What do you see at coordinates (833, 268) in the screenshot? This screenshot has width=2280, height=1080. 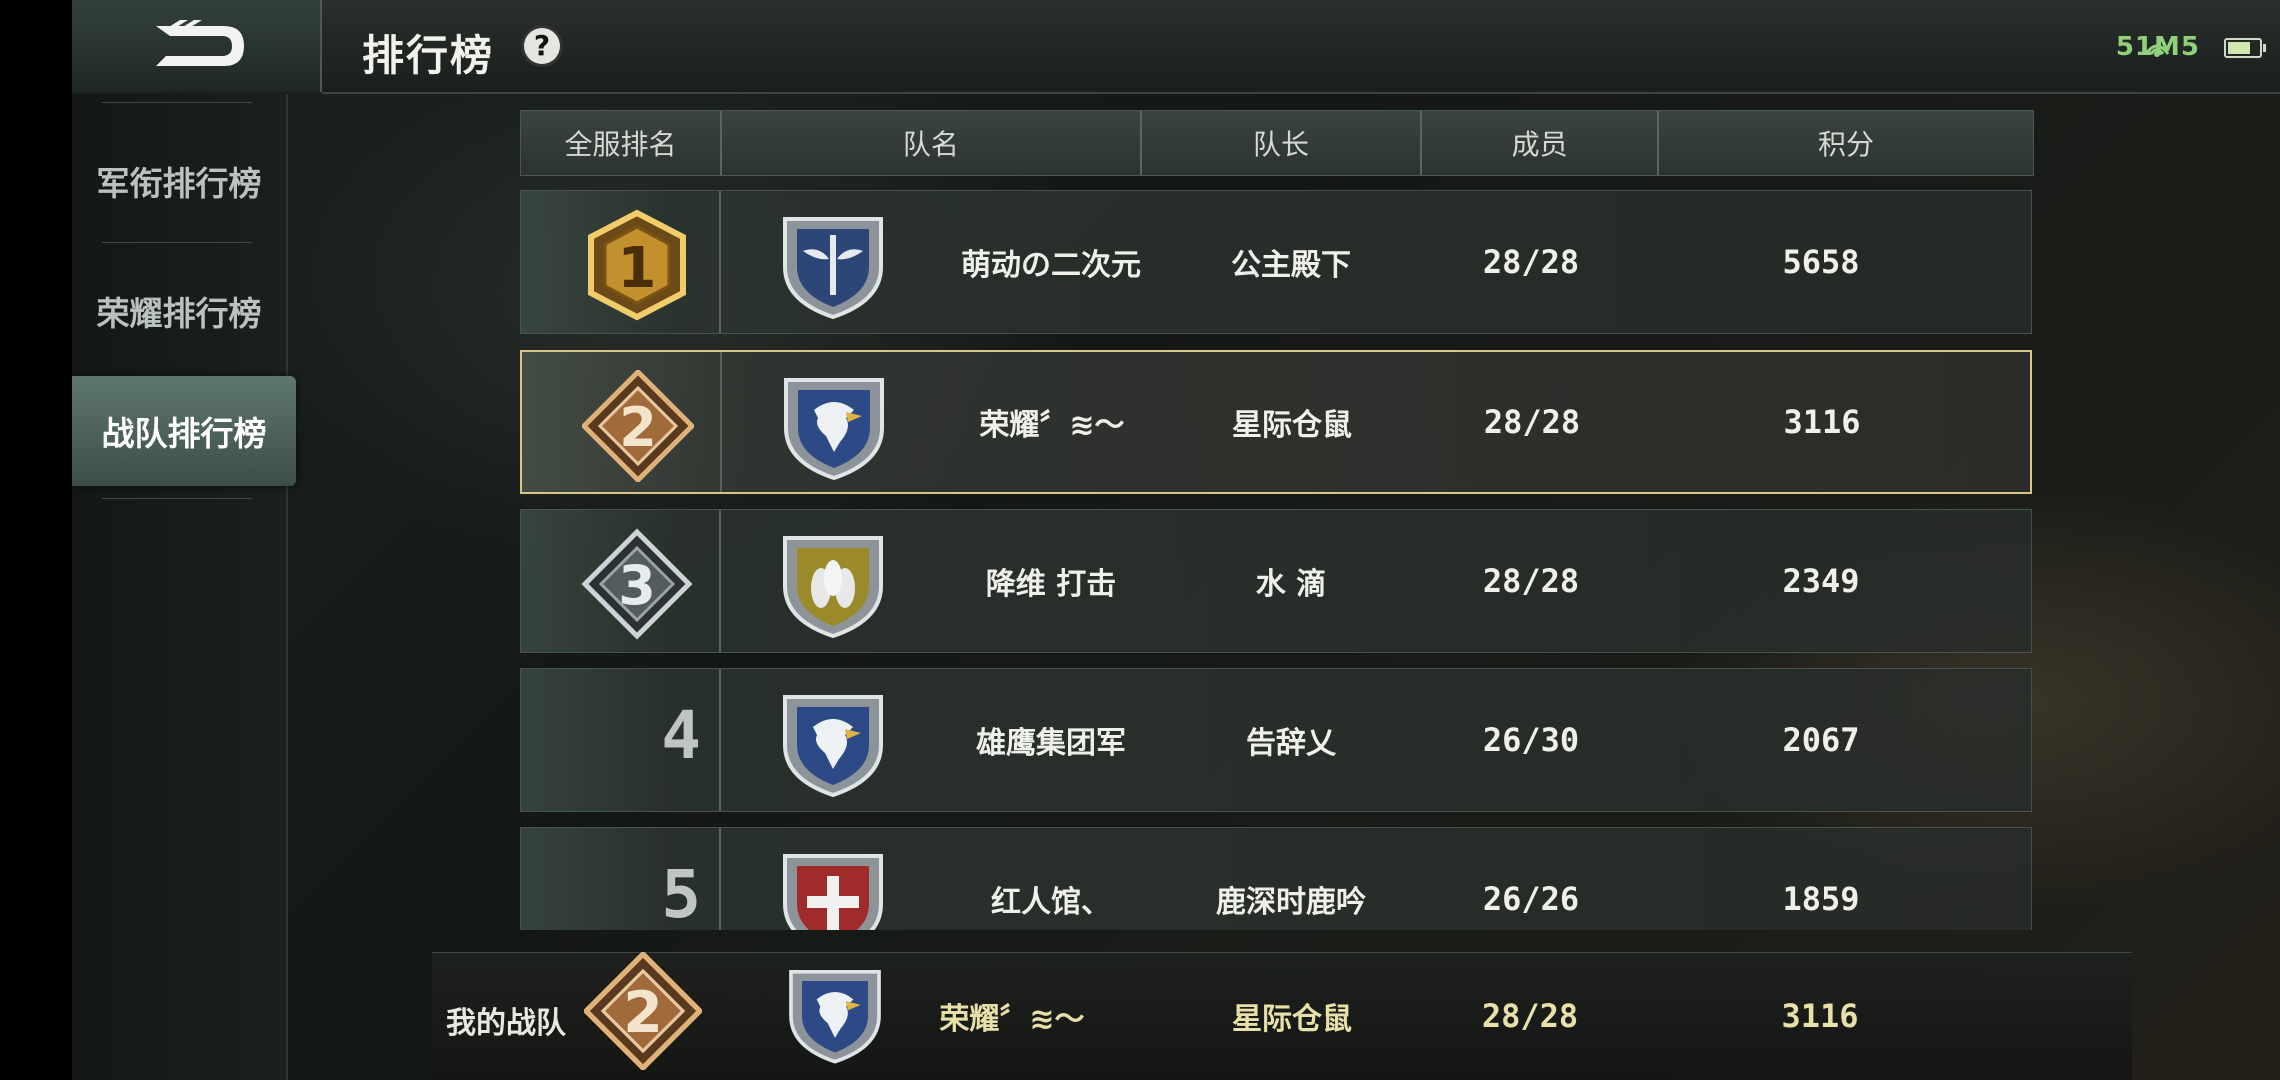 I see `sword-wings-emblem-icon` at bounding box center [833, 268].